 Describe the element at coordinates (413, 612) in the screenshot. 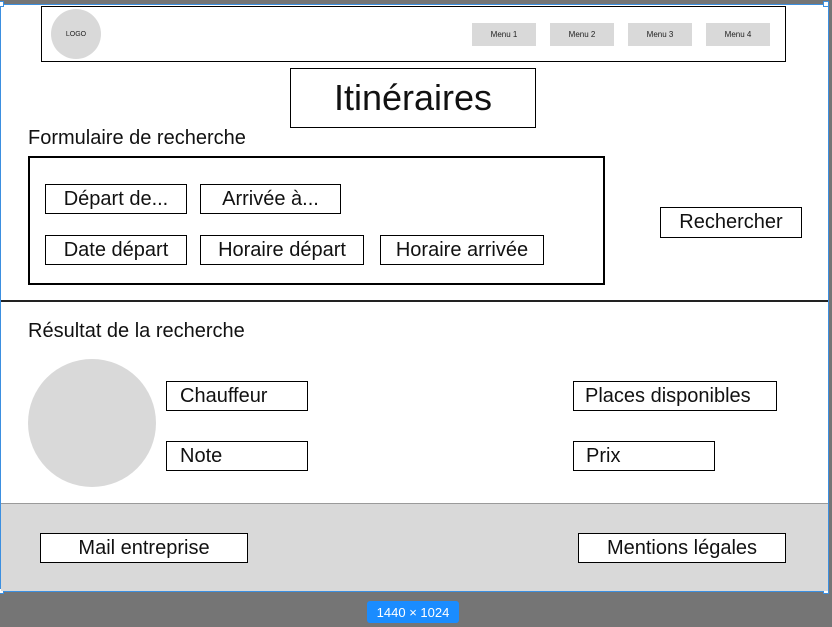

I see `dimension-badge: 1440 × 1024` at that location.